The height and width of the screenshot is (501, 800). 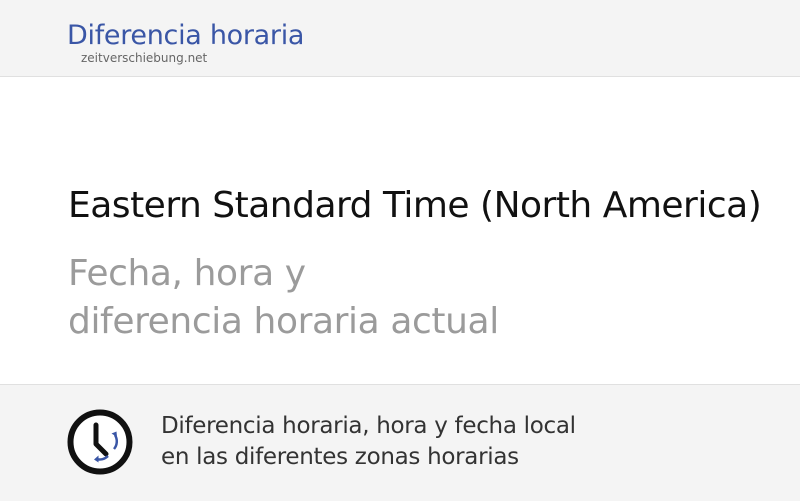 I want to click on page-title: Eastern Standard Time (North America), so click(x=415, y=205).